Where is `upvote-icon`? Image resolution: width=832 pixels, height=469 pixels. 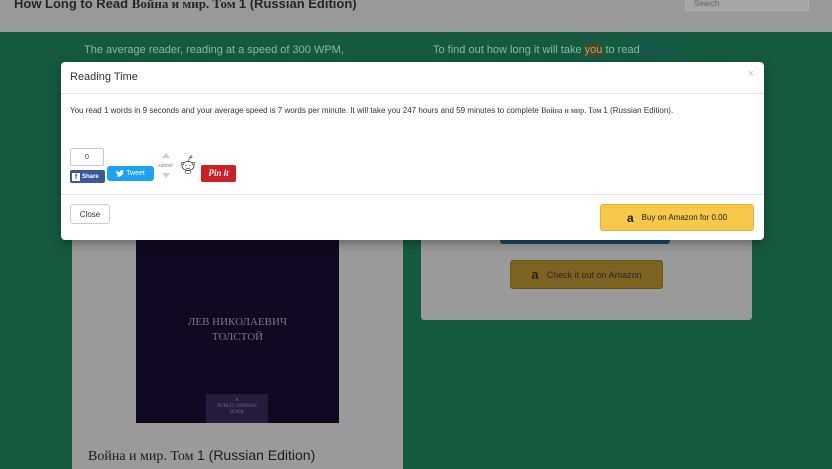
upvote-icon is located at coordinates (166, 155).